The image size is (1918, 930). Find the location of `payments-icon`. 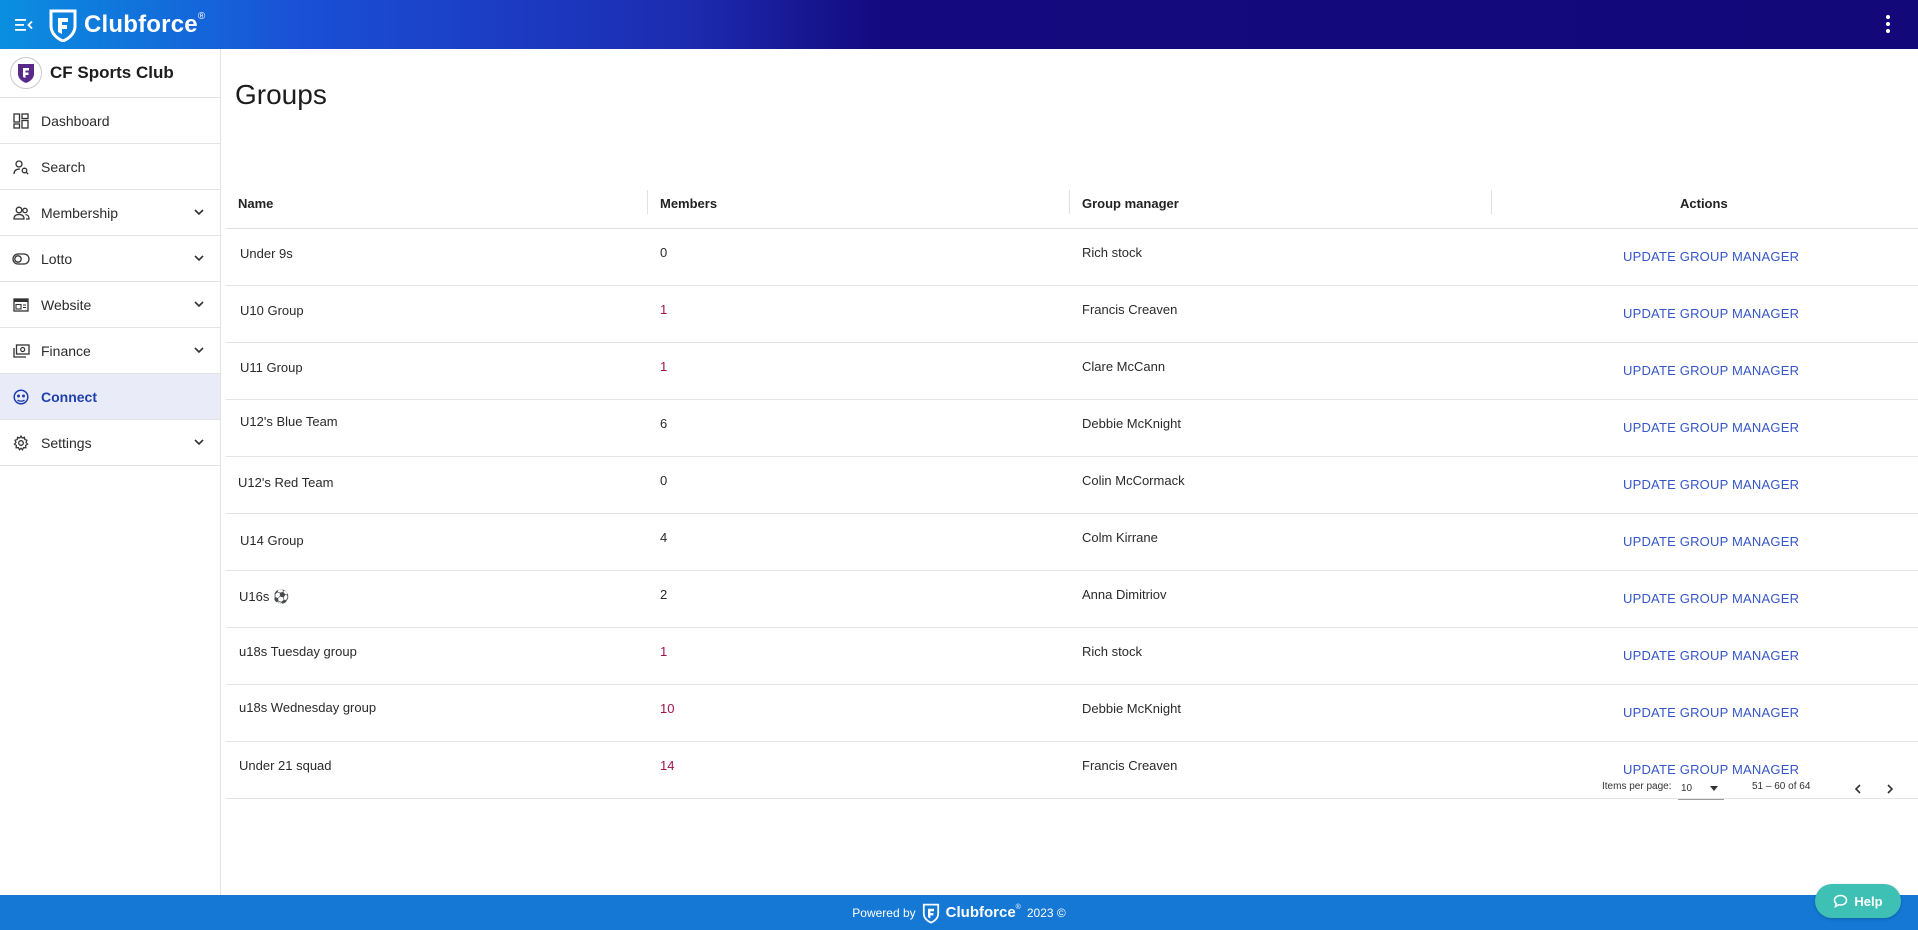

payments-icon is located at coordinates (21, 351).